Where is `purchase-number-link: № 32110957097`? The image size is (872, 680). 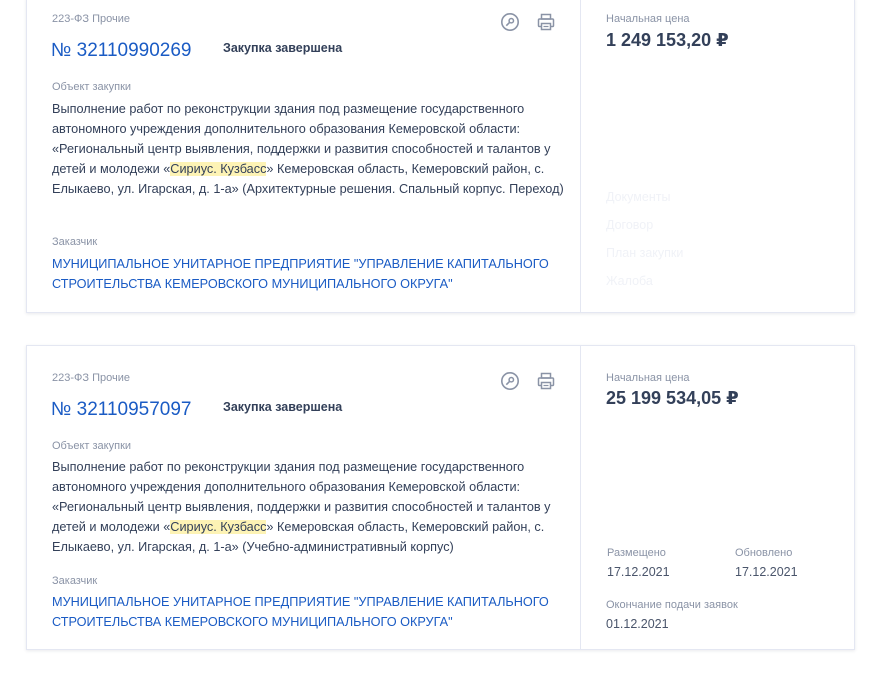 purchase-number-link: № 32110957097 is located at coordinates (121, 410).